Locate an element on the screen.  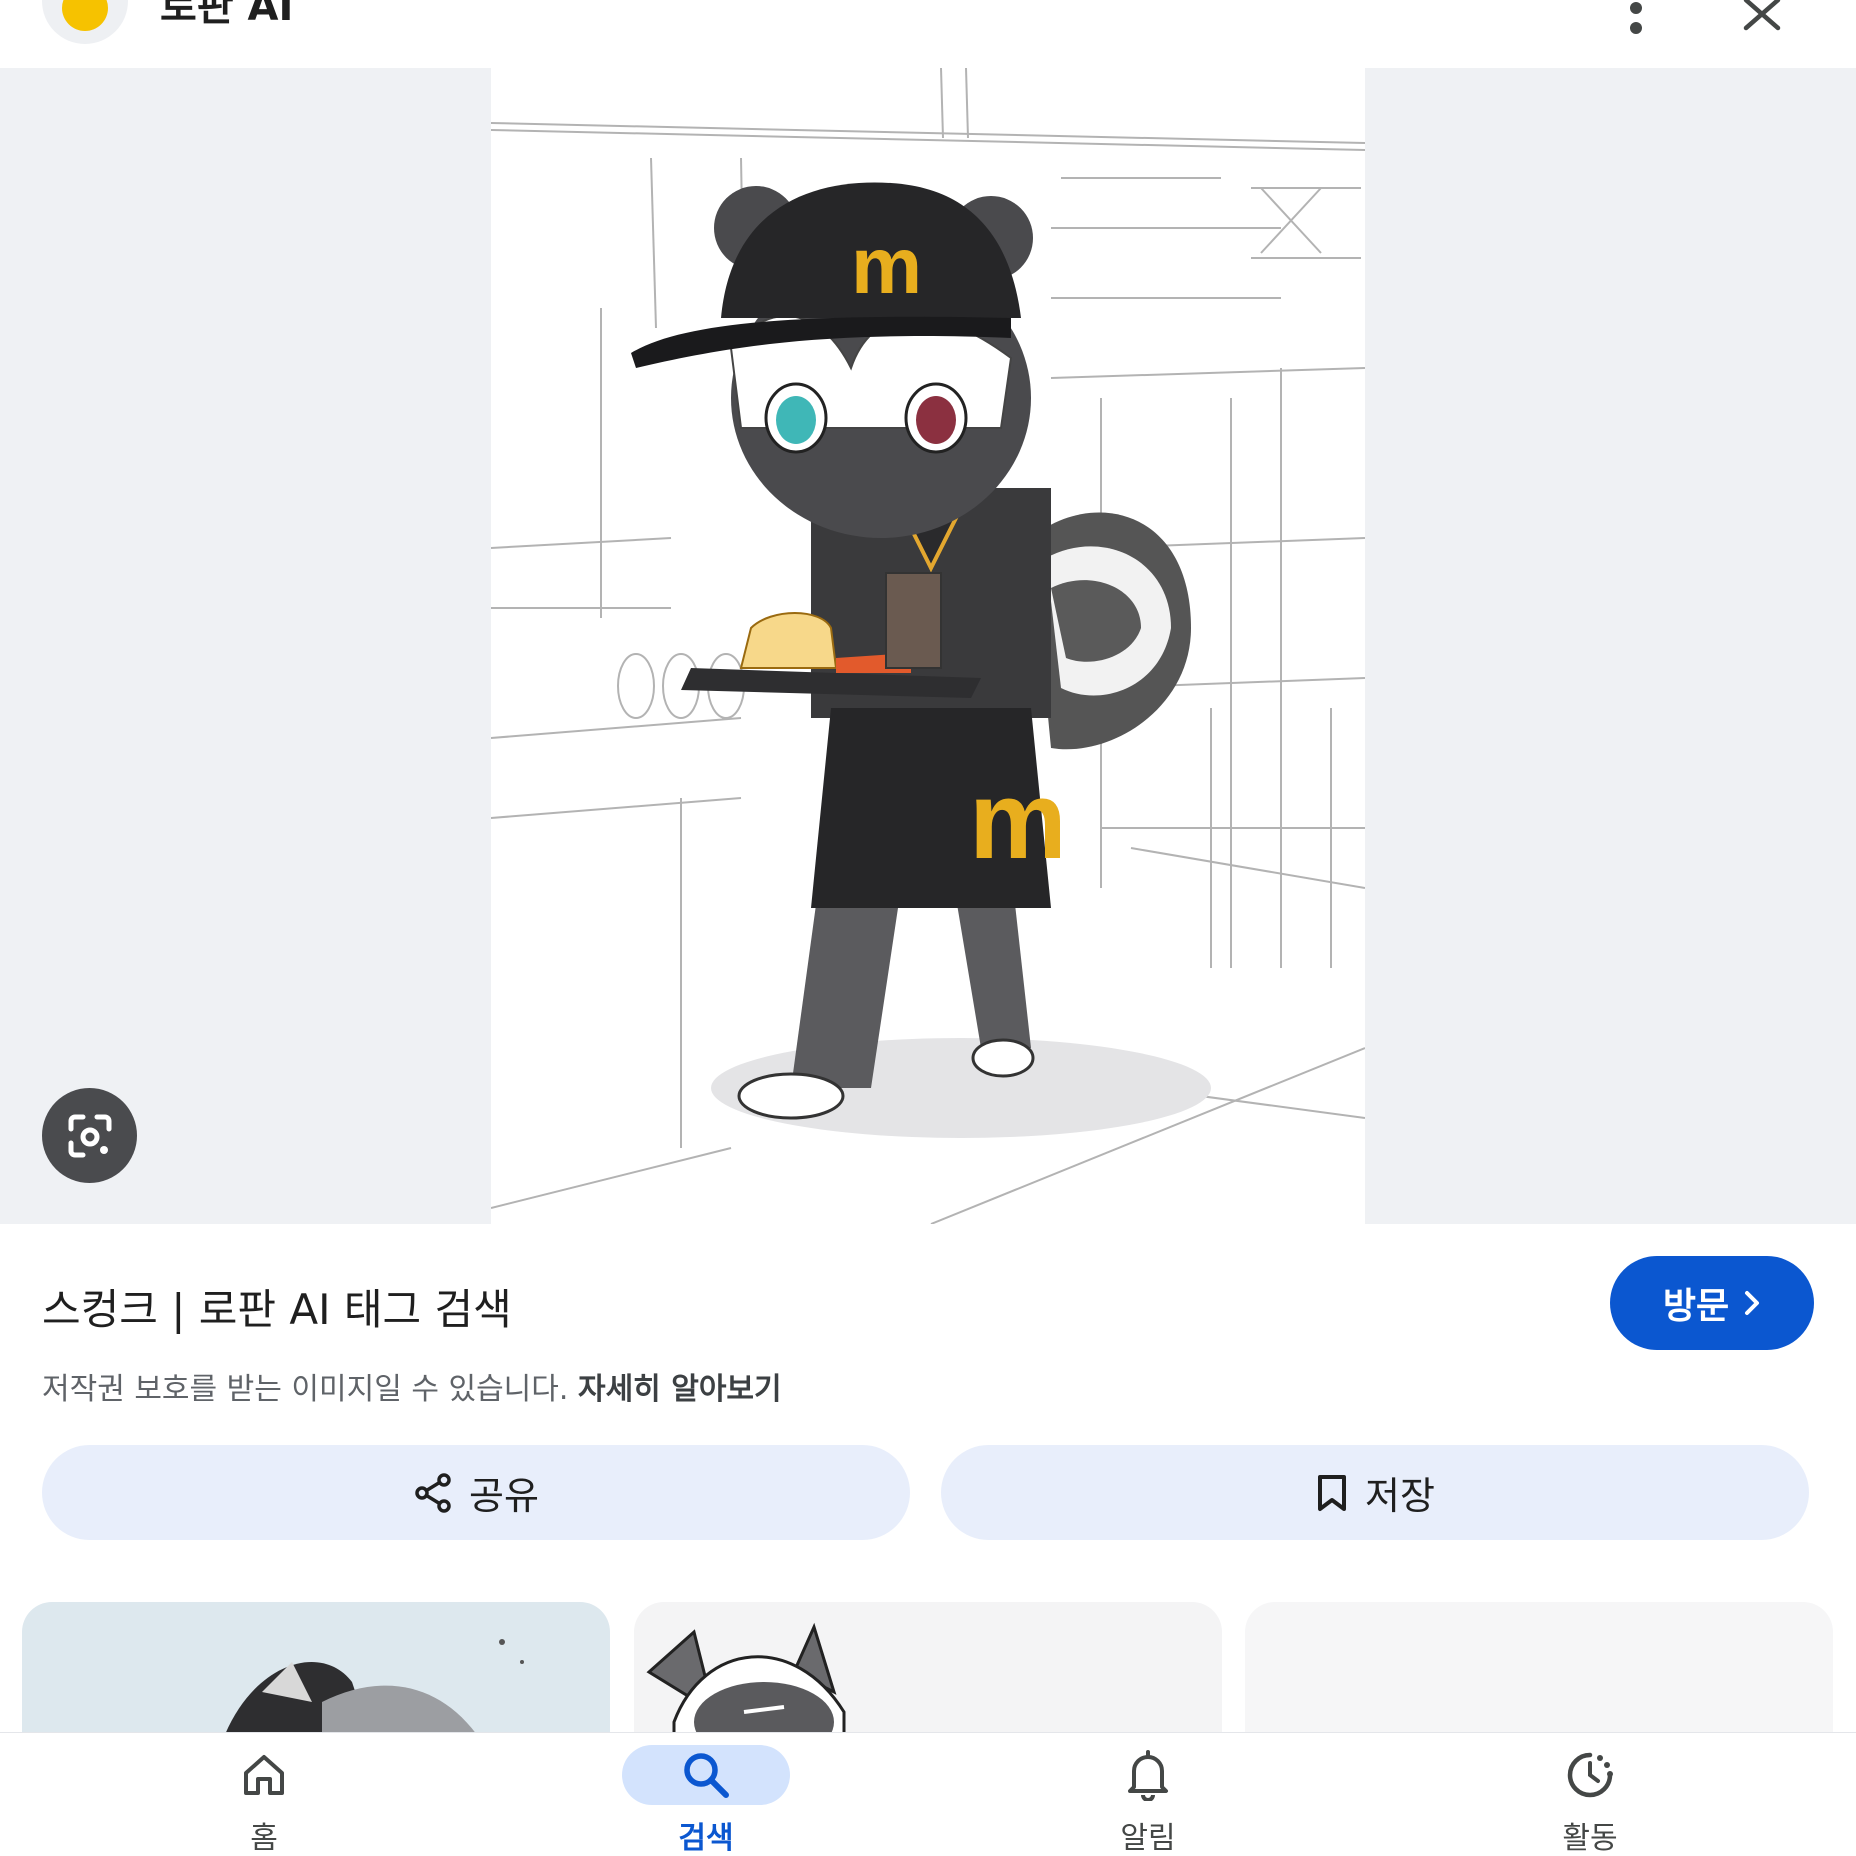
nav-home-pill is located at coordinates (264, 1775).